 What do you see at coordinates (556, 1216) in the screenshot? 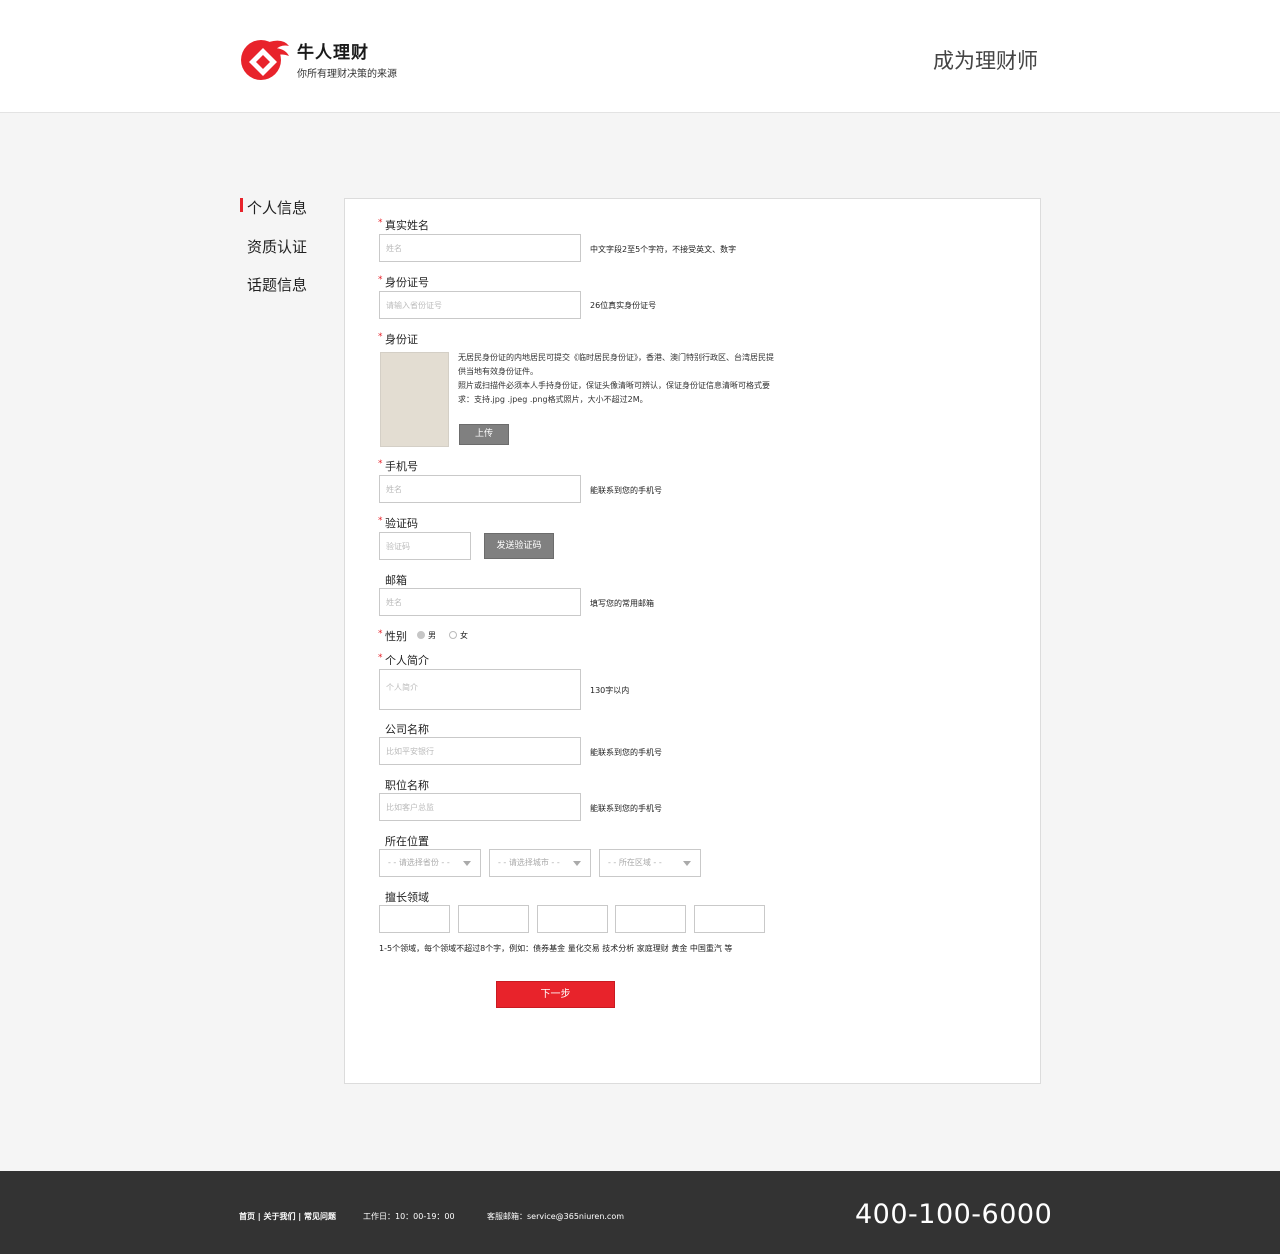
I see `footer-email: 客服邮箱：service@365niuren.com` at bounding box center [556, 1216].